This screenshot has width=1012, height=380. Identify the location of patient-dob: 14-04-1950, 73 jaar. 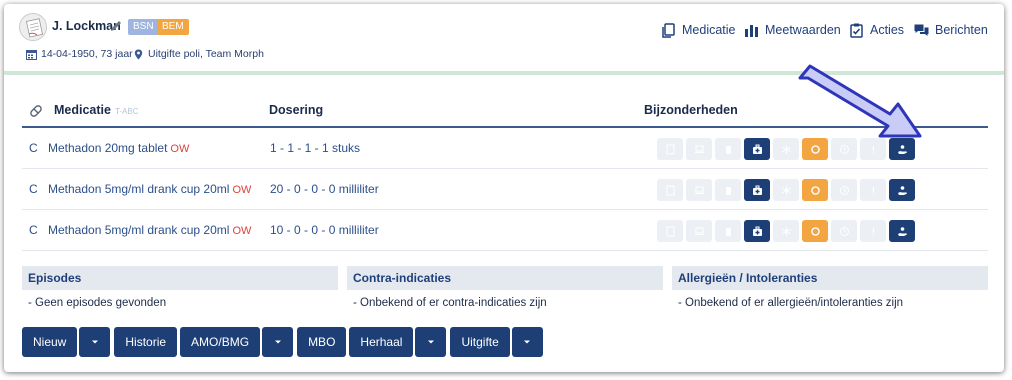
(79, 54).